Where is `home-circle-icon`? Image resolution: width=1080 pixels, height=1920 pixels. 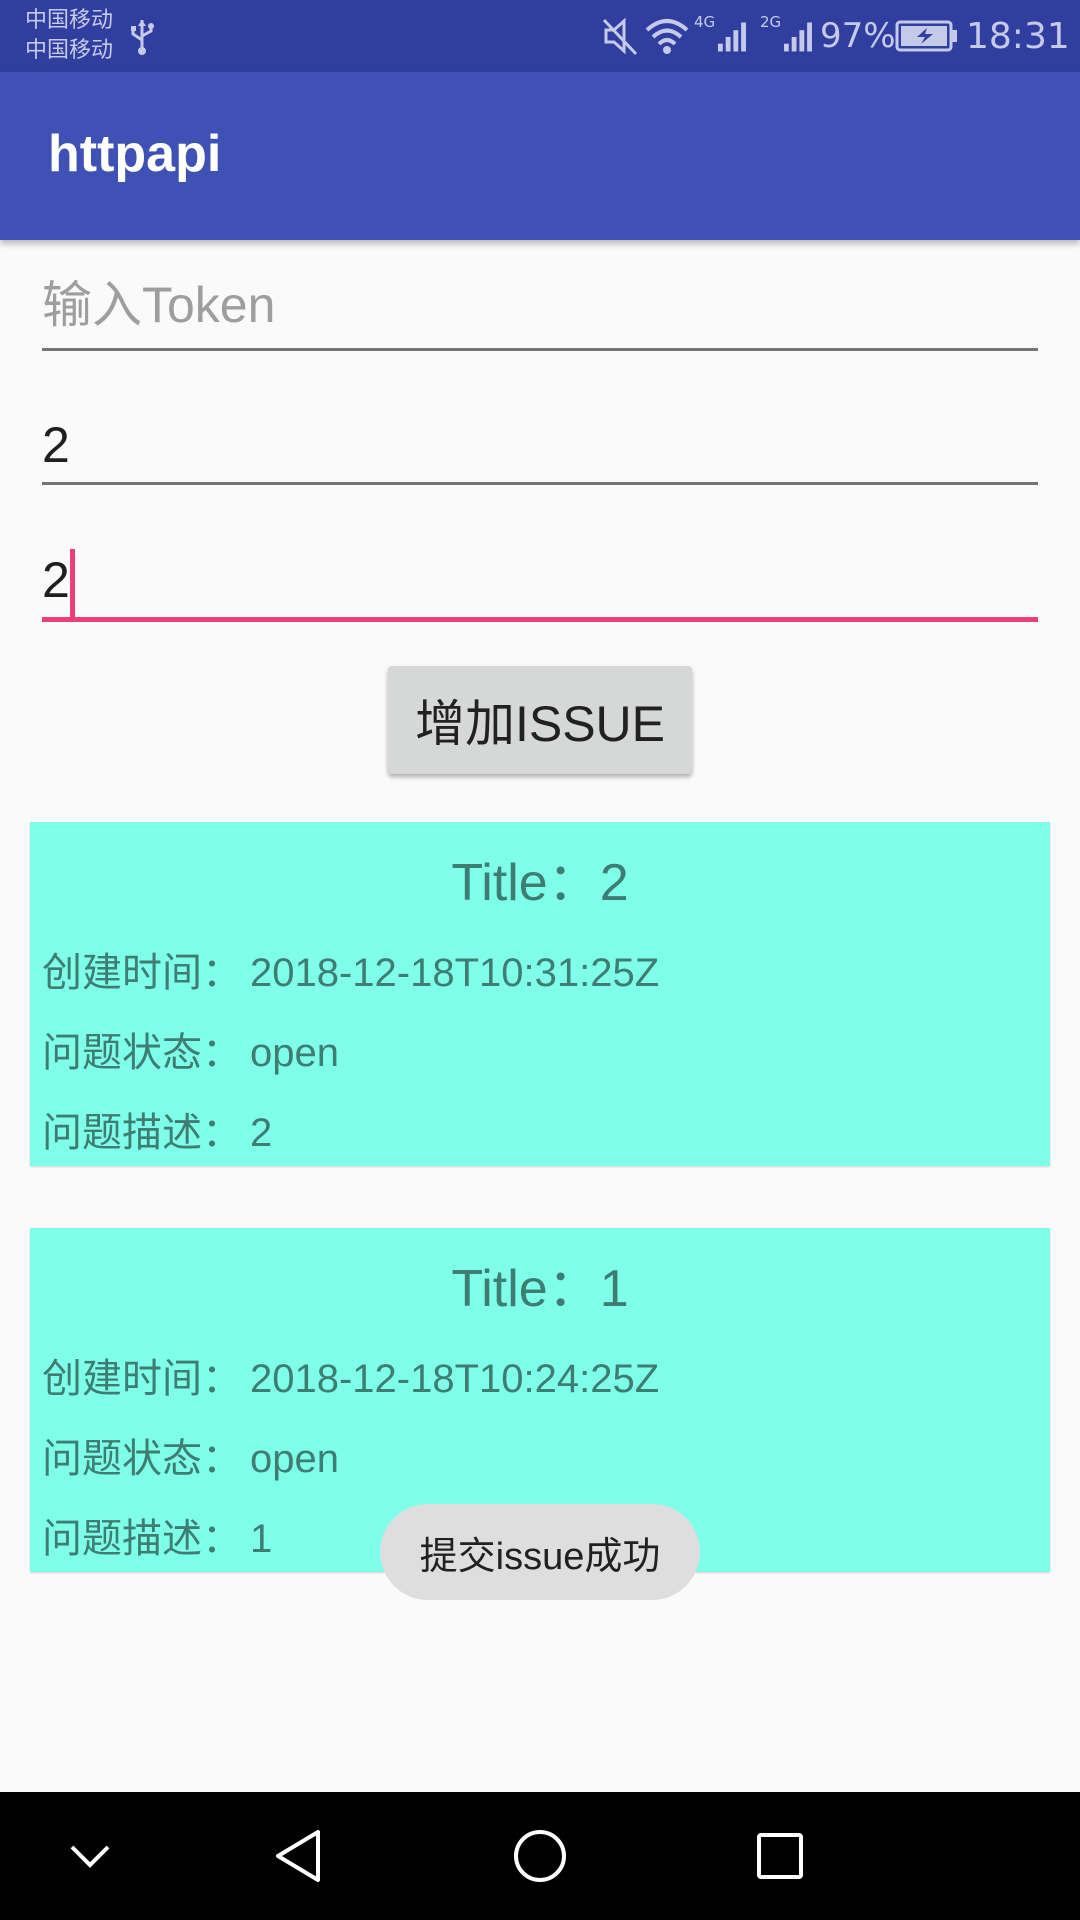
home-circle-icon is located at coordinates (540, 1856).